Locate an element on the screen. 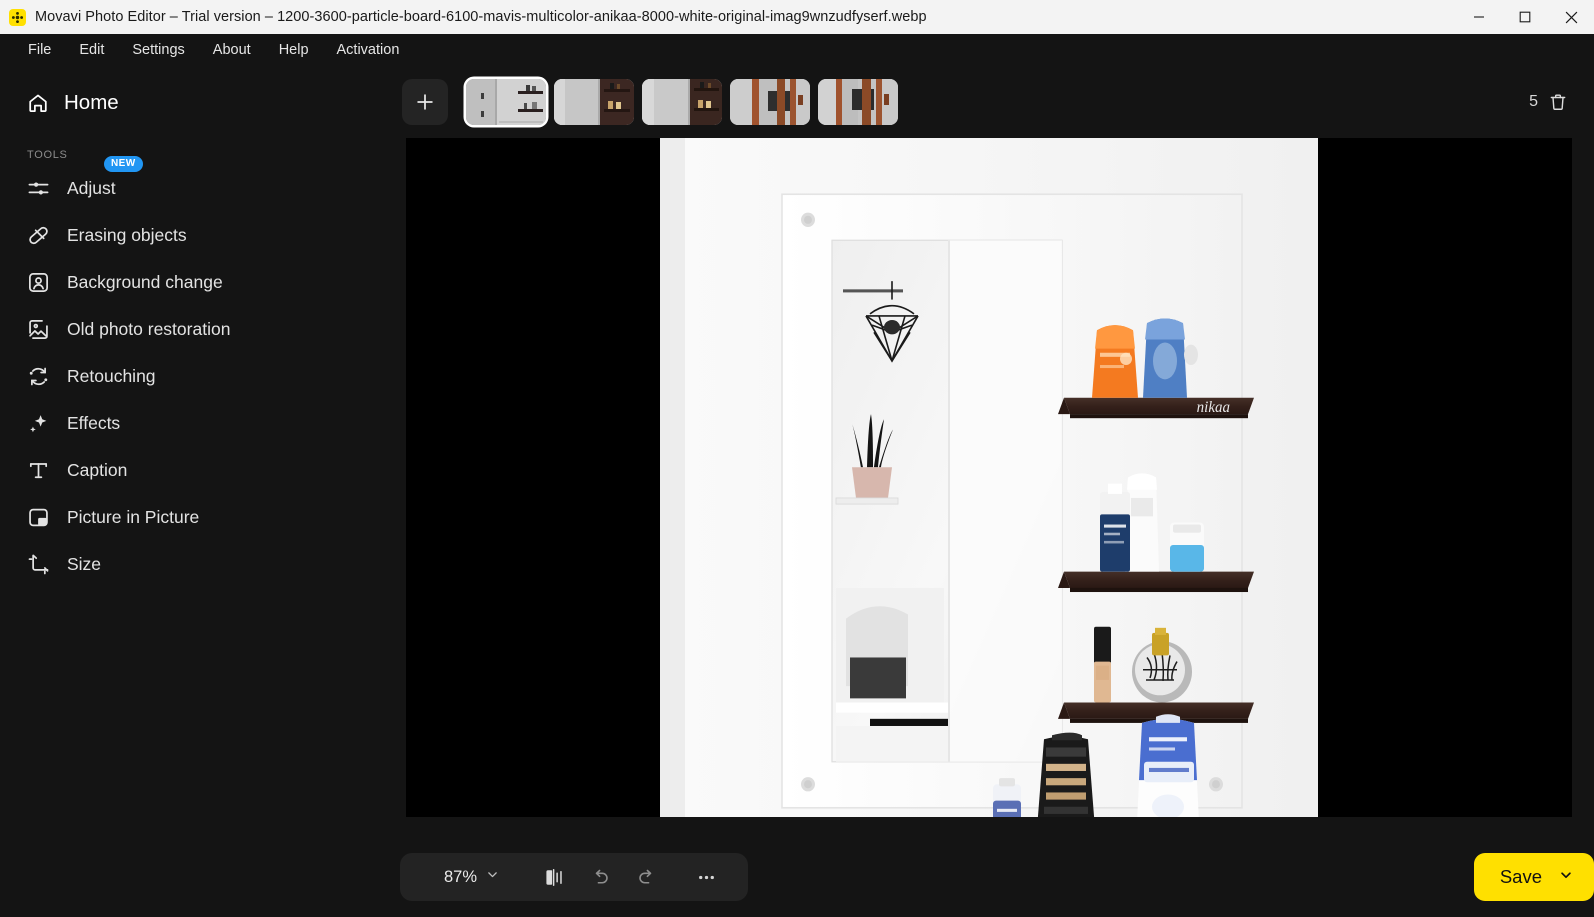 This screenshot has height=917, width=1594. sliders-icon is located at coordinates (38, 188).